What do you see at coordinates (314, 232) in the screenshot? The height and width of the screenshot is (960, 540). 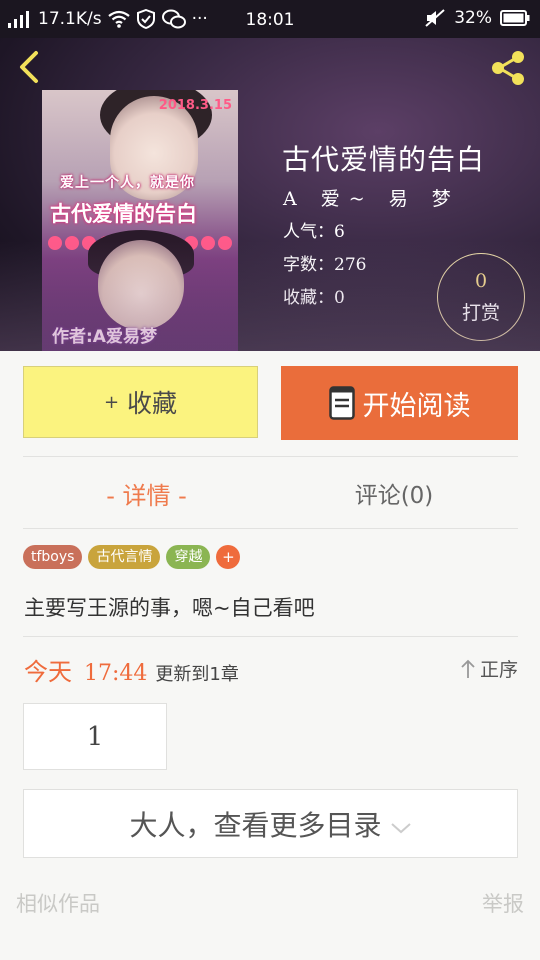 I see `book-popularity: 人气：6` at bounding box center [314, 232].